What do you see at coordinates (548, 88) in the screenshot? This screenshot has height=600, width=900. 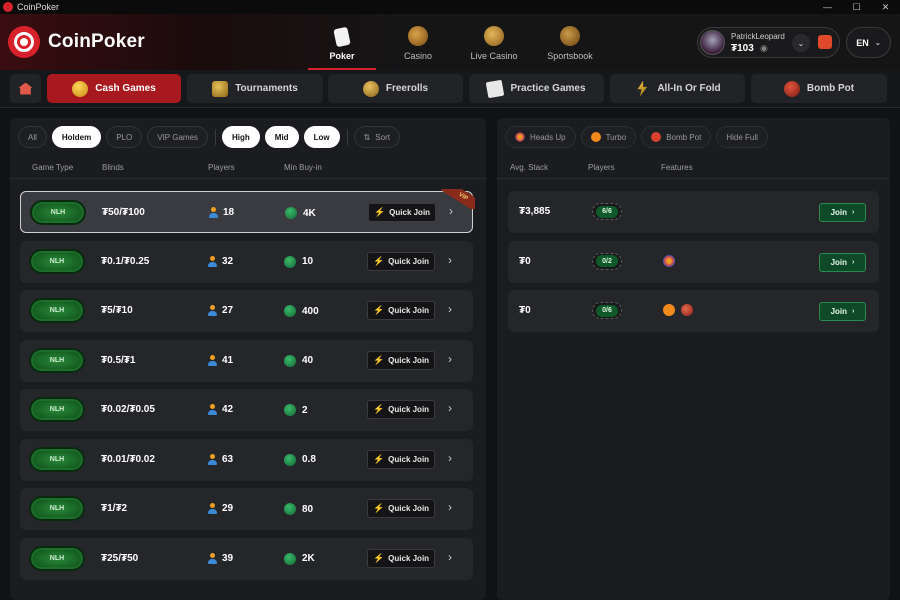 I see `tab-label: Practice Games` at bounding box center [548, 88].